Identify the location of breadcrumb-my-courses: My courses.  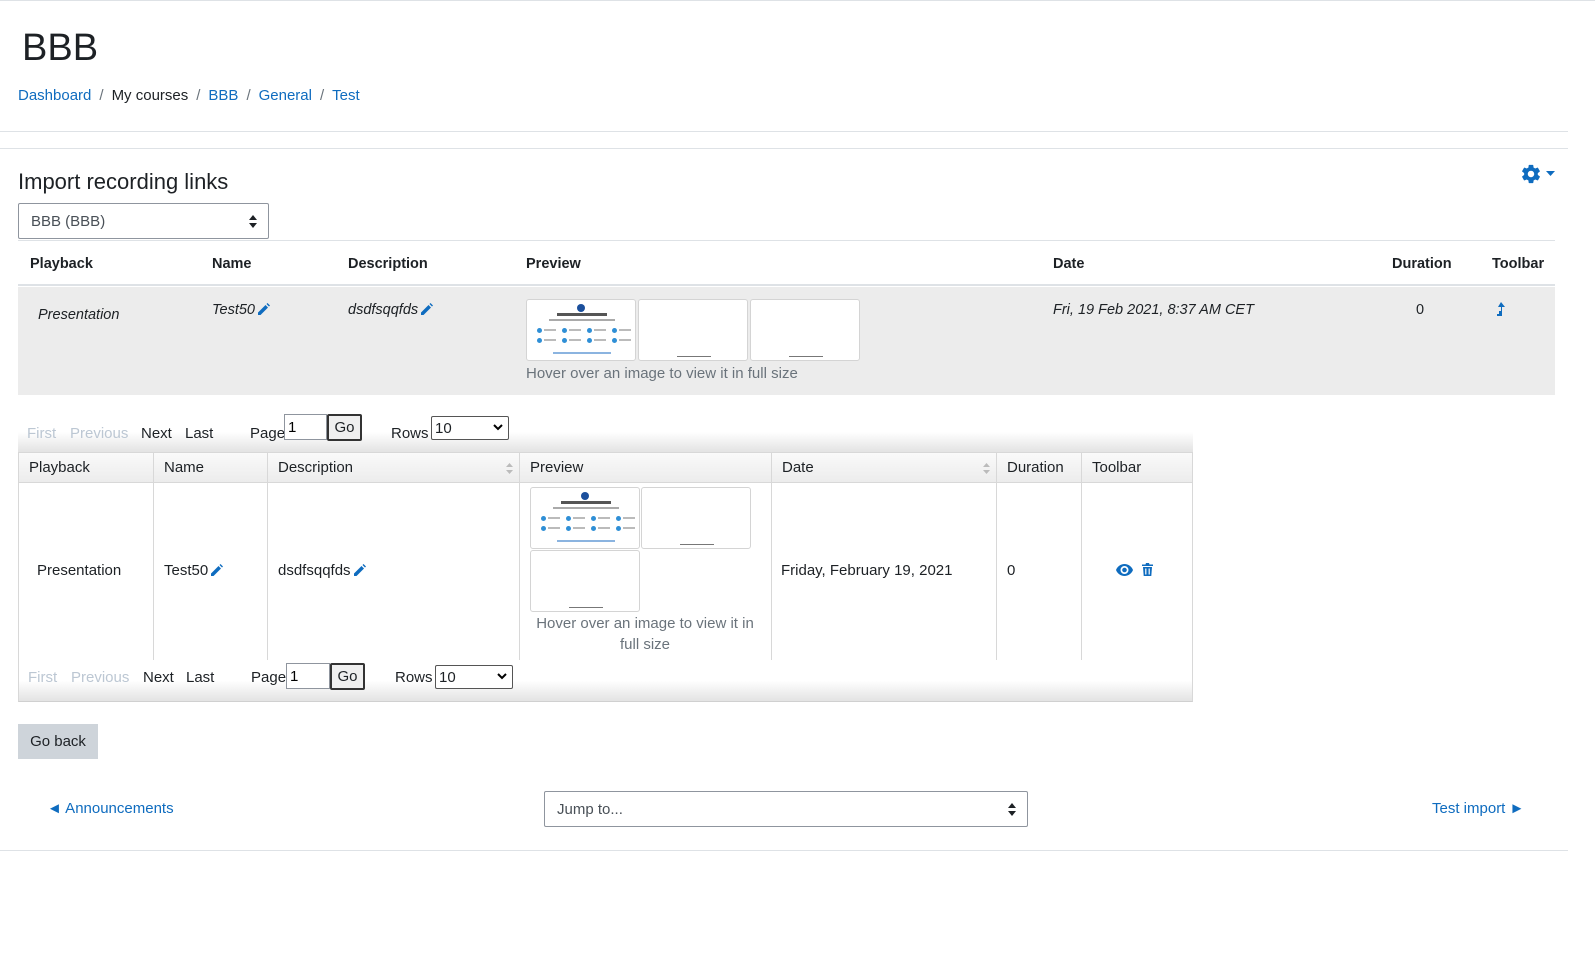
(150, 95).